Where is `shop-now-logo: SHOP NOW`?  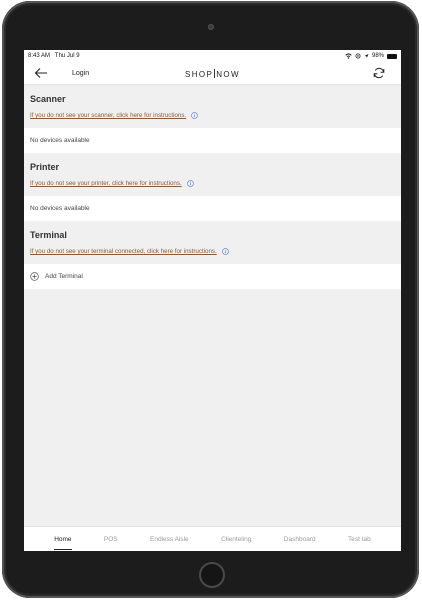
shop-now-logo: SHOP NOW is located at coordinates (212, 74).